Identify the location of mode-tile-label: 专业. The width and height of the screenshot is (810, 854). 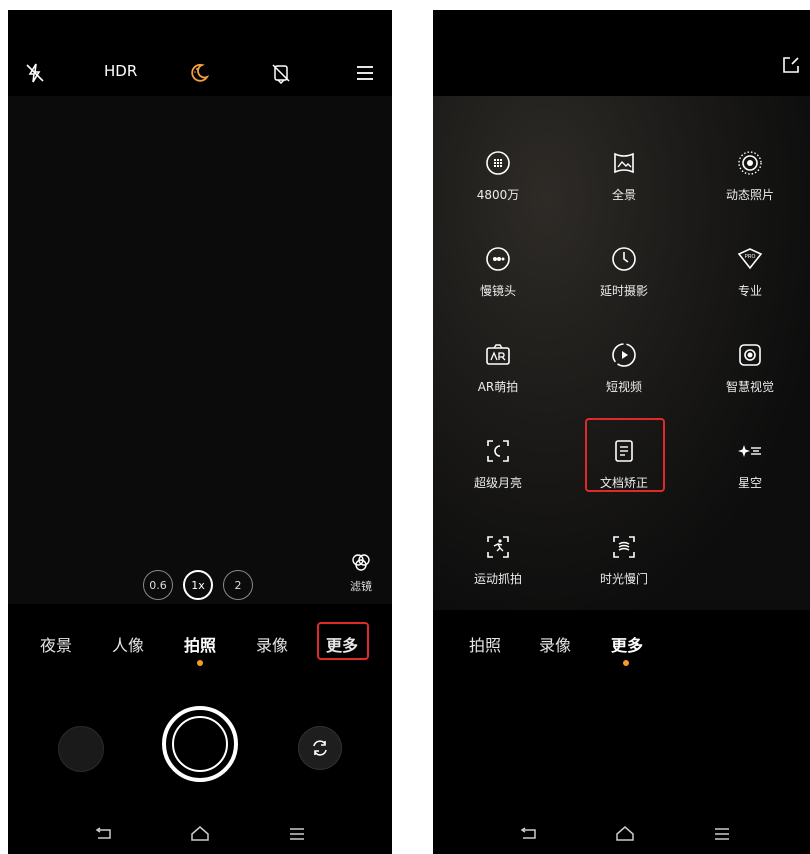
(749, 291).